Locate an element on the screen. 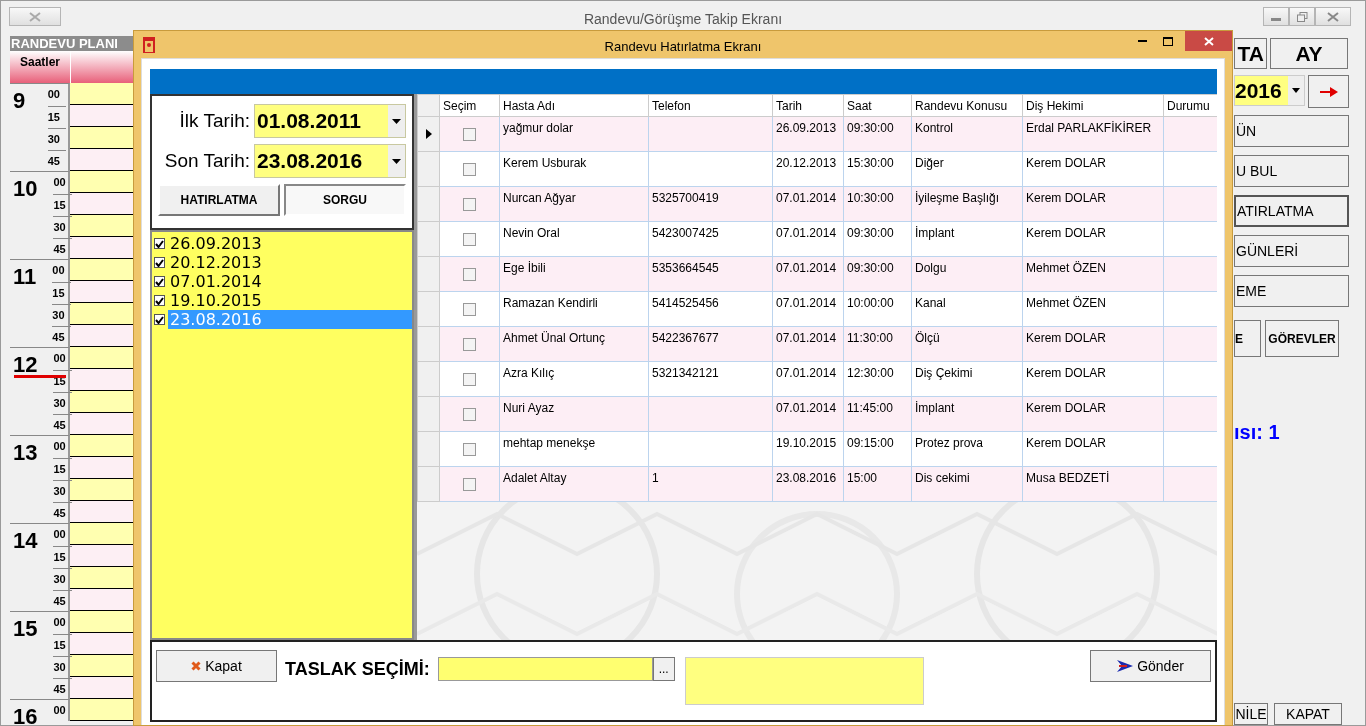 Image resolution: width=1366 pixels, height=726 pixels. hour-label: 9 is located at coordinates (19, 101).